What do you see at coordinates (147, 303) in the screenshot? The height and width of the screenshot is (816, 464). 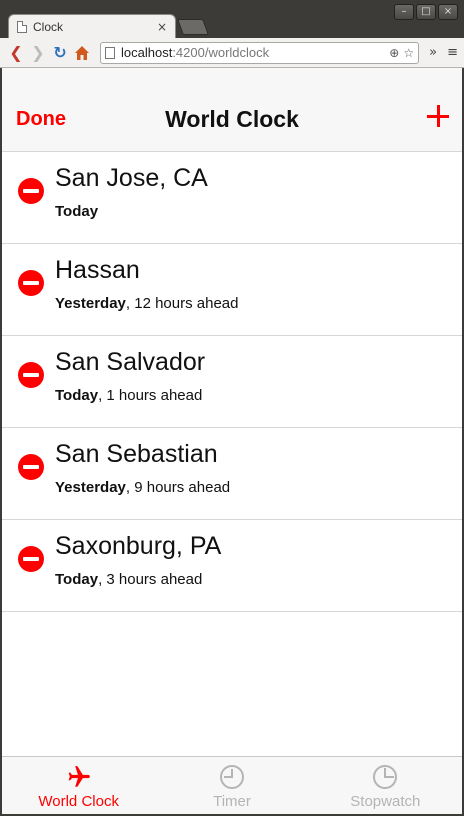 I see `city-time-info: Yesterday, 12 hours ahead` at bounding box center [147, 303].